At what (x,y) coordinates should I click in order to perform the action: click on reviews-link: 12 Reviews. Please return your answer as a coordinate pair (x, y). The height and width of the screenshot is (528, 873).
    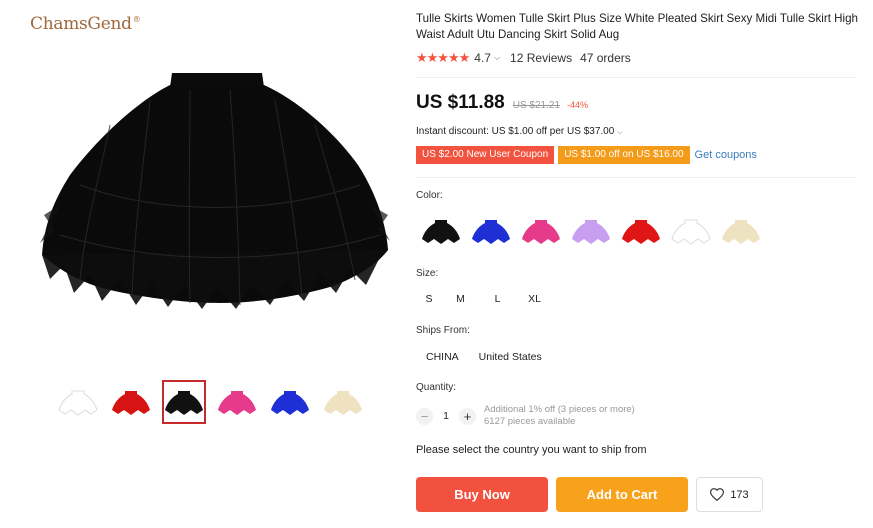
    Looking at the image, I should click on (541, 58).